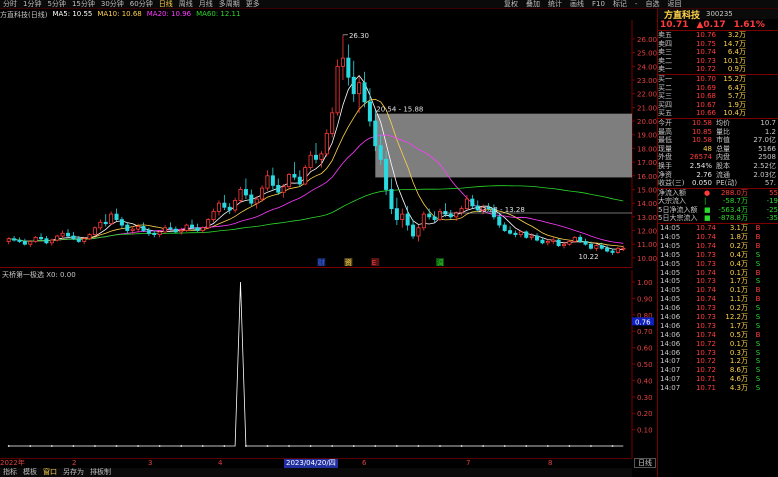 This screenshot has width=778, height=477. What do you see at coordinates (533, 4) in the screenshot?
I see `chart-tool-button: 叠加` at bounding box center [533, 4].